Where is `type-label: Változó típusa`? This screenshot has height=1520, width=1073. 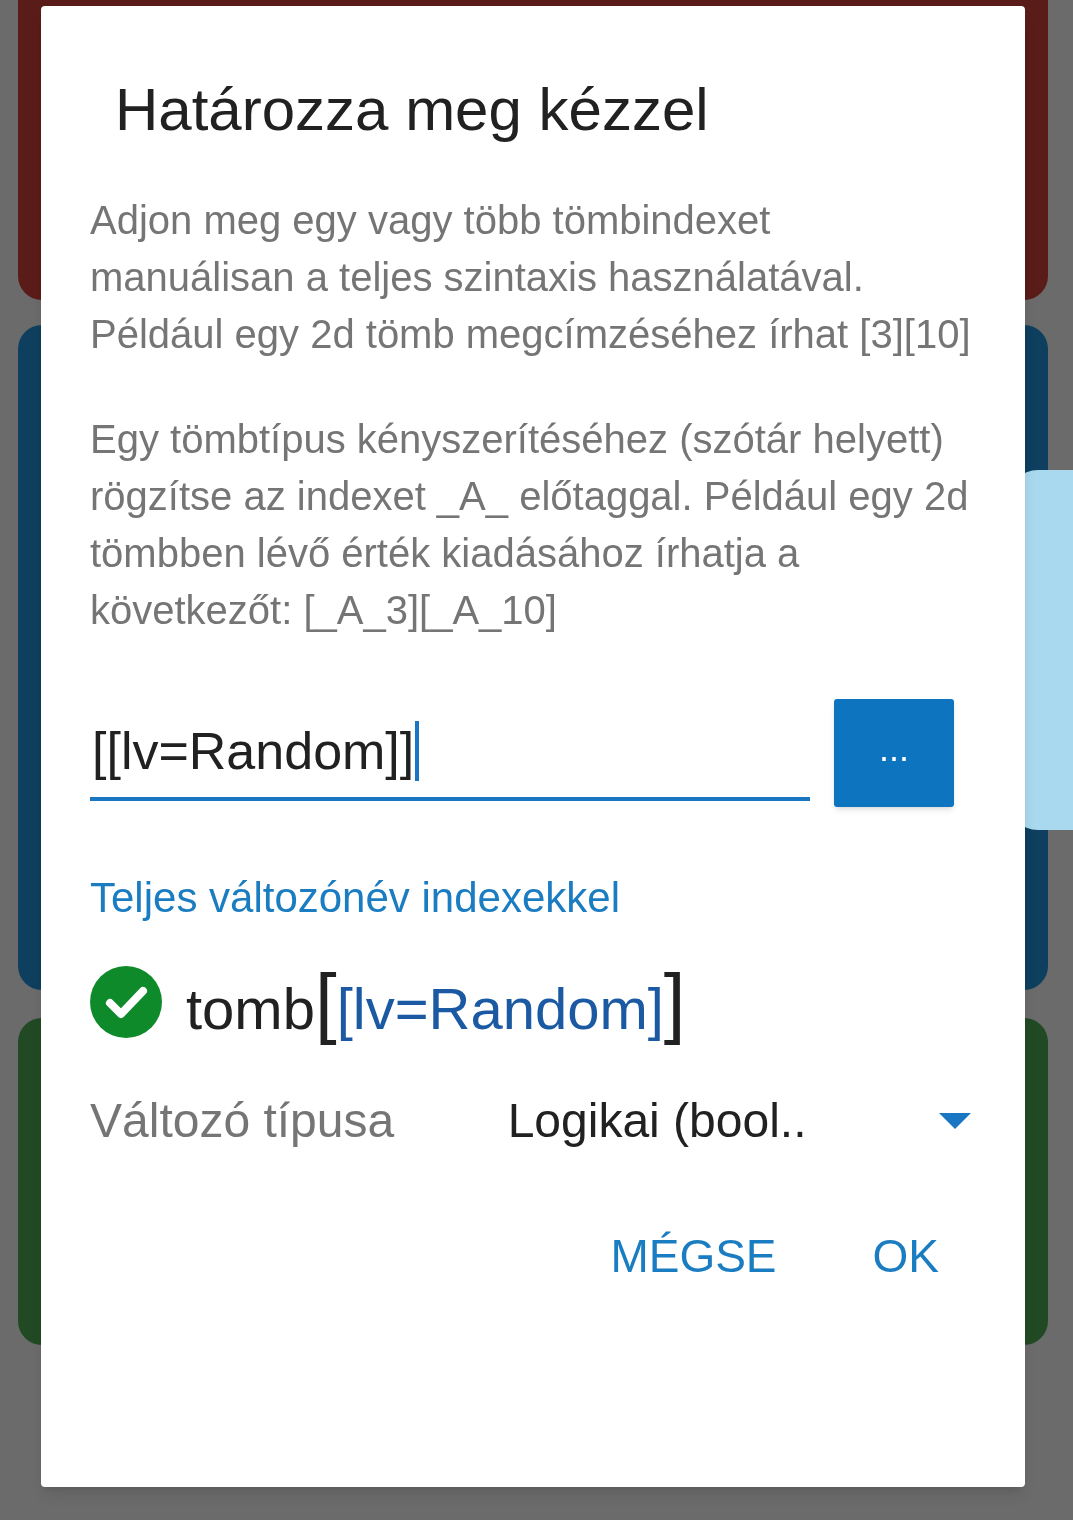
type-label: Változó típusa is located at coordinates (243, 1121).